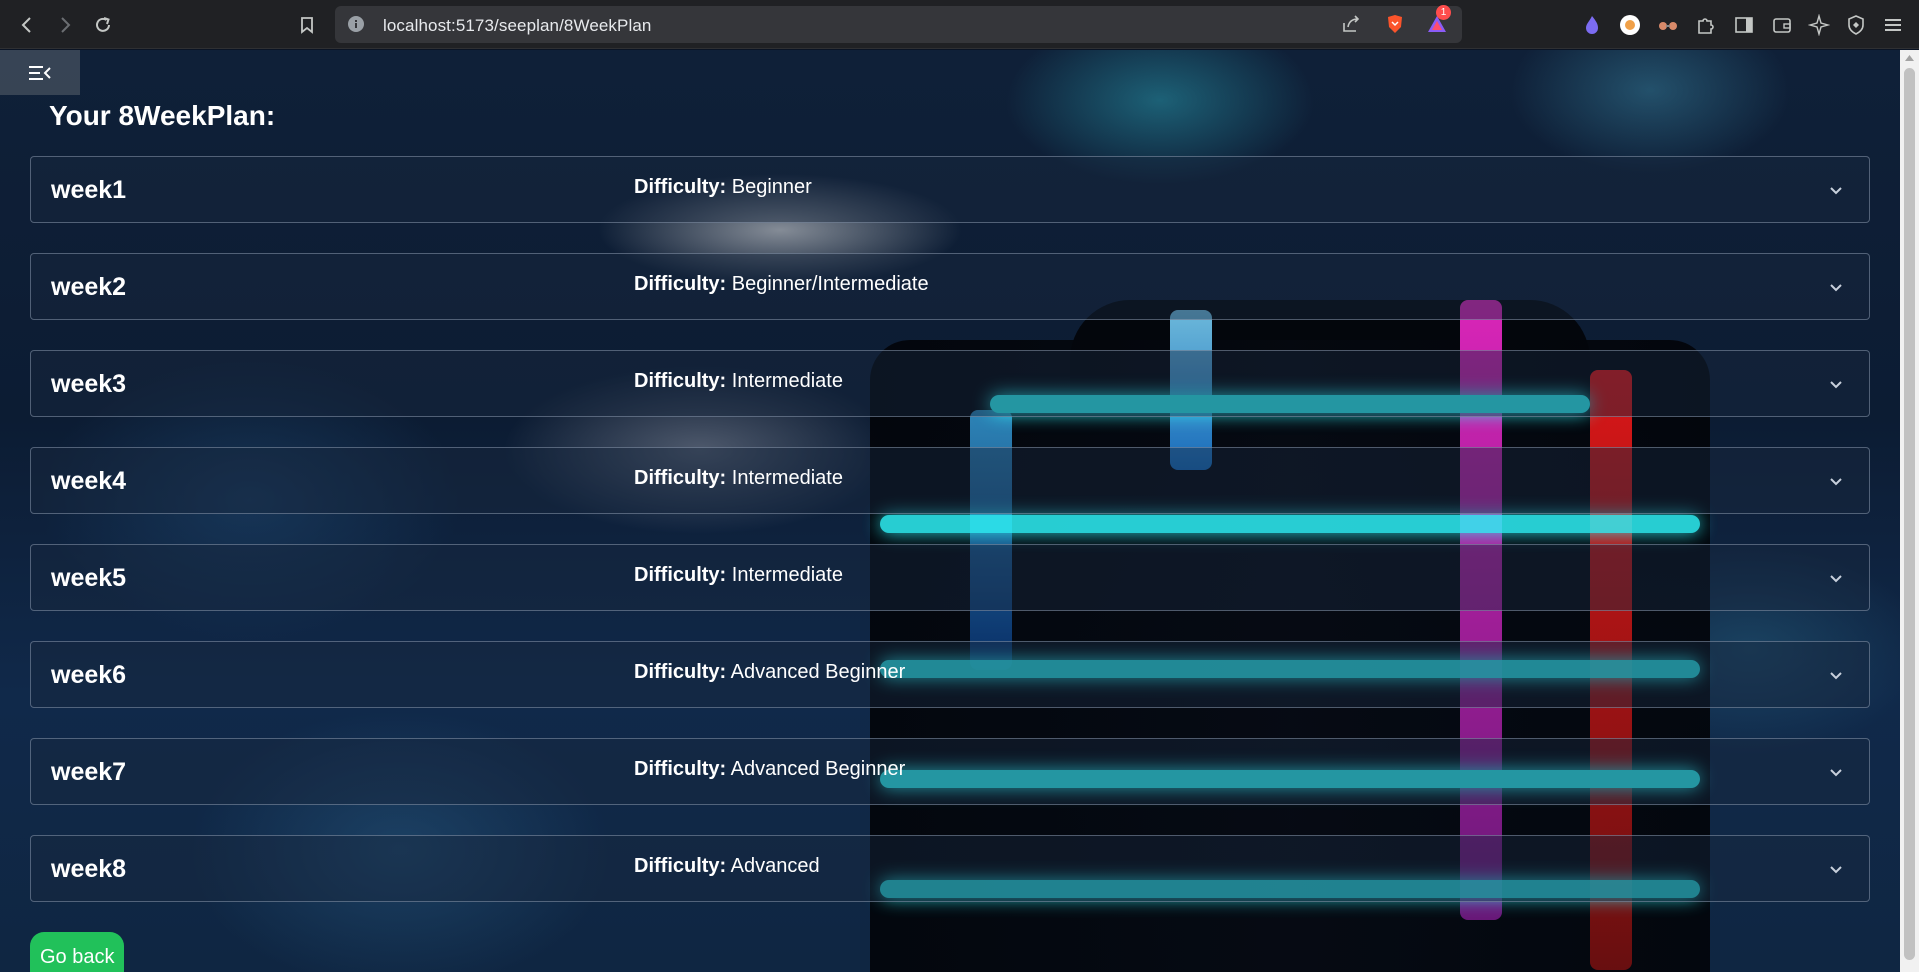  I want to click on sidebar-toggle-button, so click(40, 72).